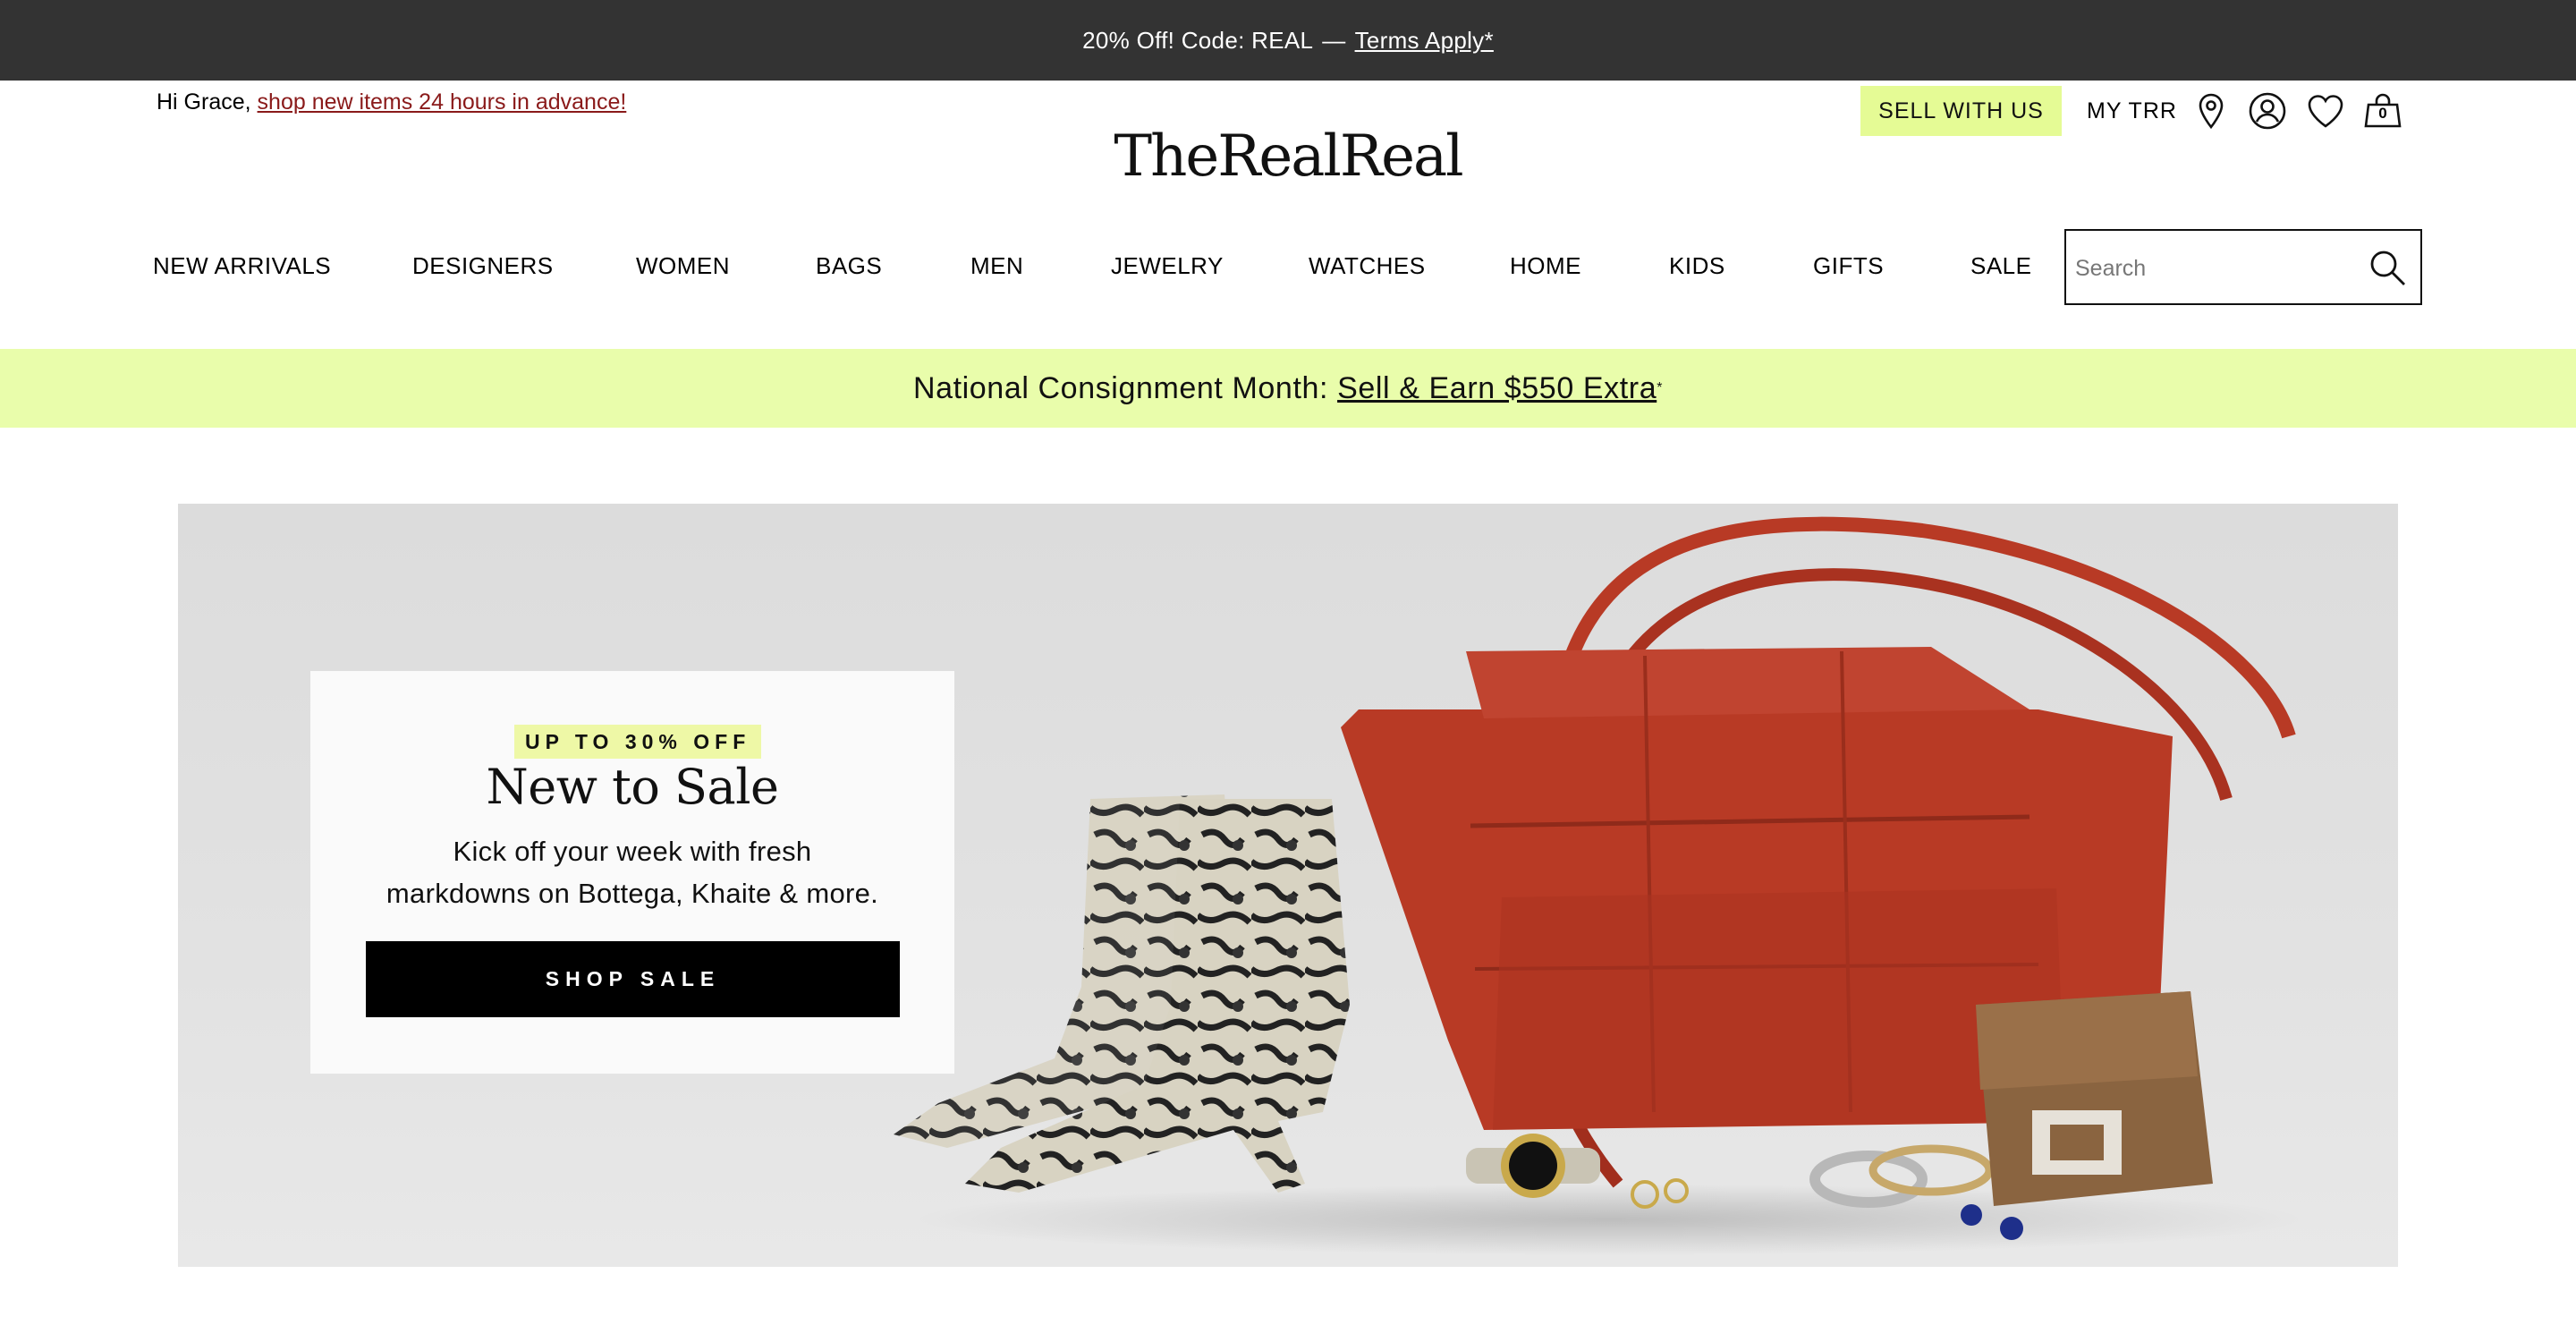  What do you see at coordinates (1367, 266) in the screenshot?
I see `nav-watches: WATCHES` at bounding box center [1367, 266].